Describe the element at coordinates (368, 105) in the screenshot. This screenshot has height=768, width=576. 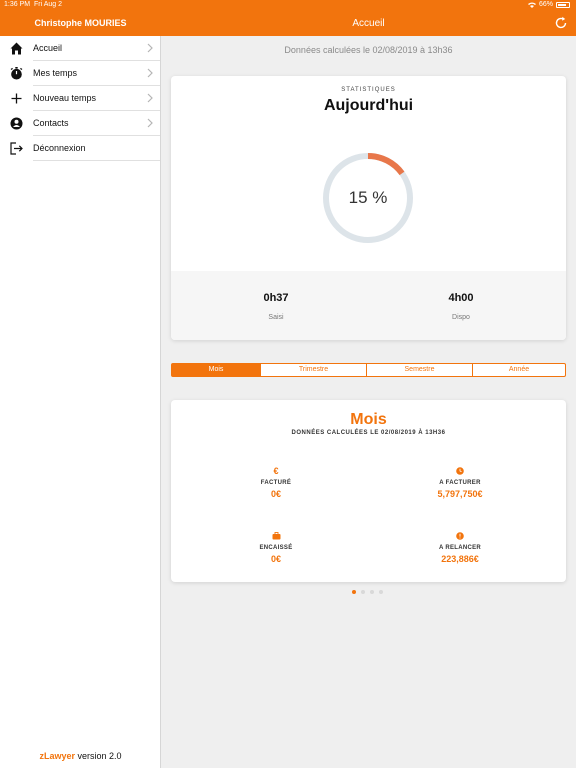
I see `stats-title: Aujourd'hui` at that location.